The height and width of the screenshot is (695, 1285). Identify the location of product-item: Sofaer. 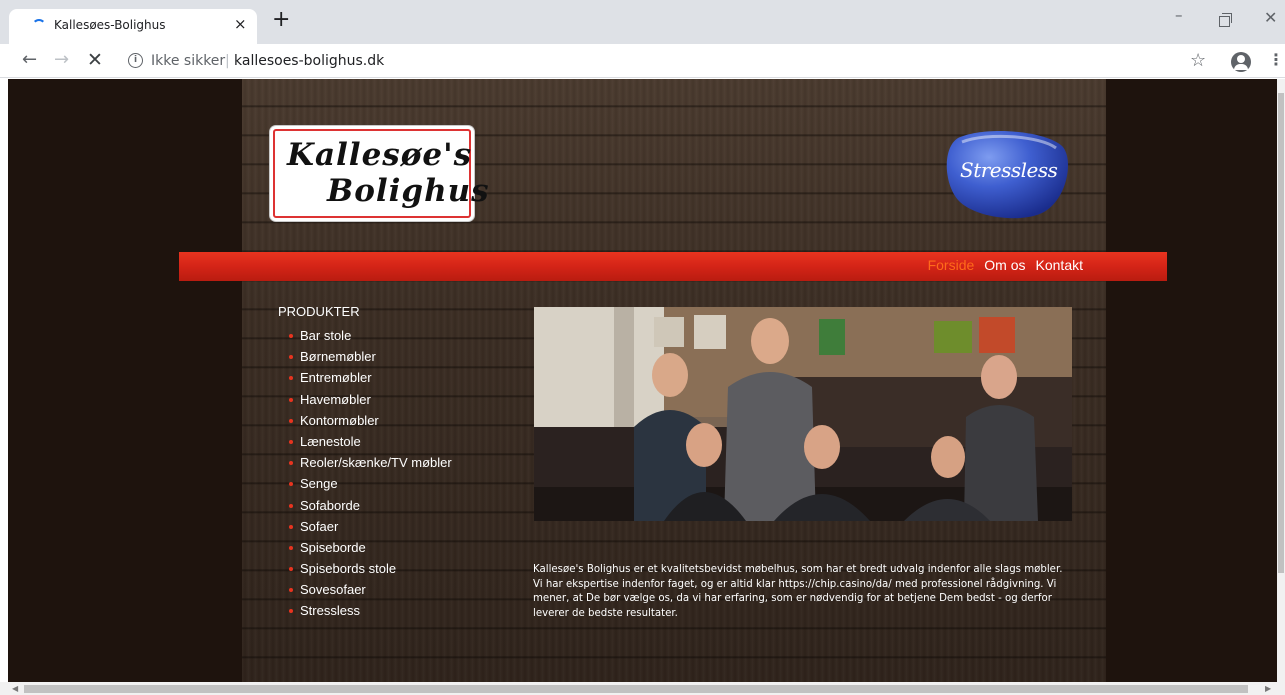
(398, 526).